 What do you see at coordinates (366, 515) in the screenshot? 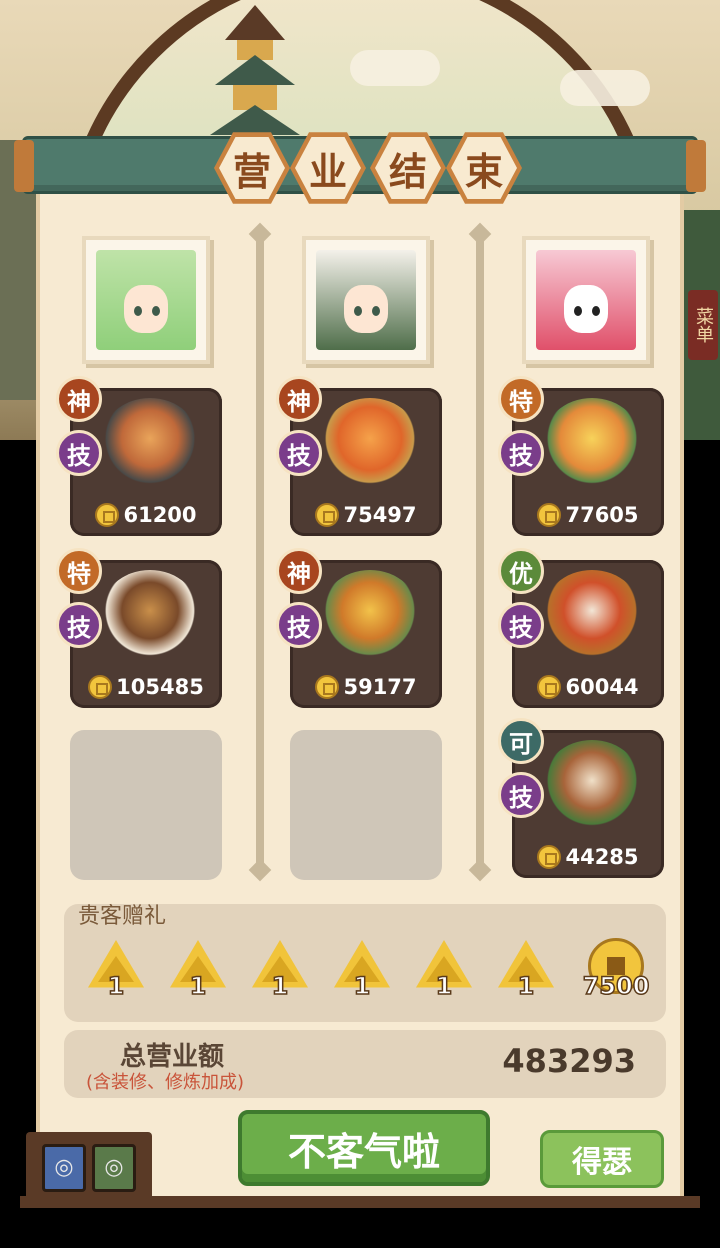
I see `dish-price: 75497` at bounding box center [366, 515].